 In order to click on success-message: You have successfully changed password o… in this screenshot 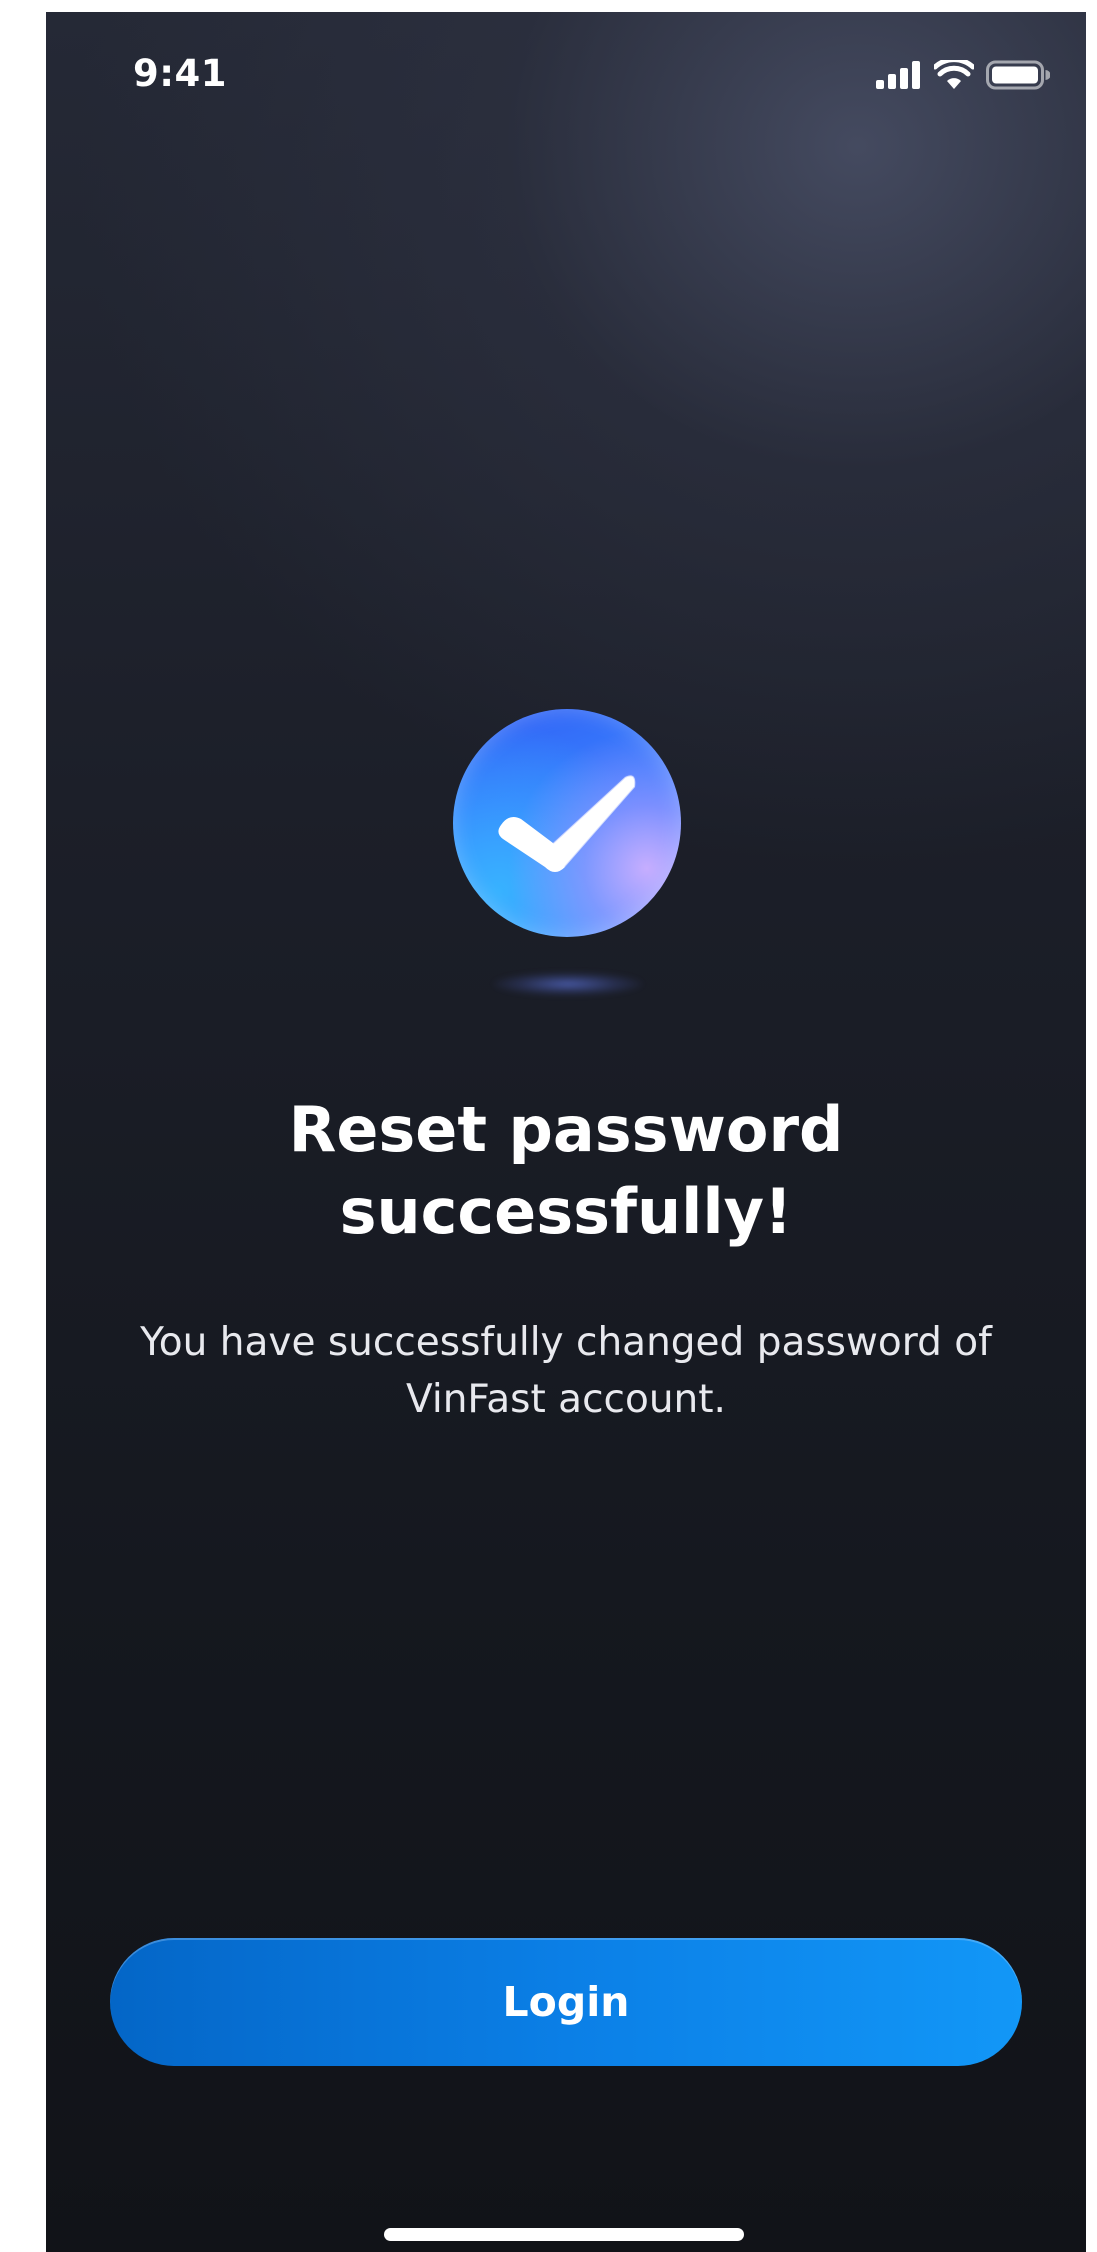, I will do `click(566, 1371)`.